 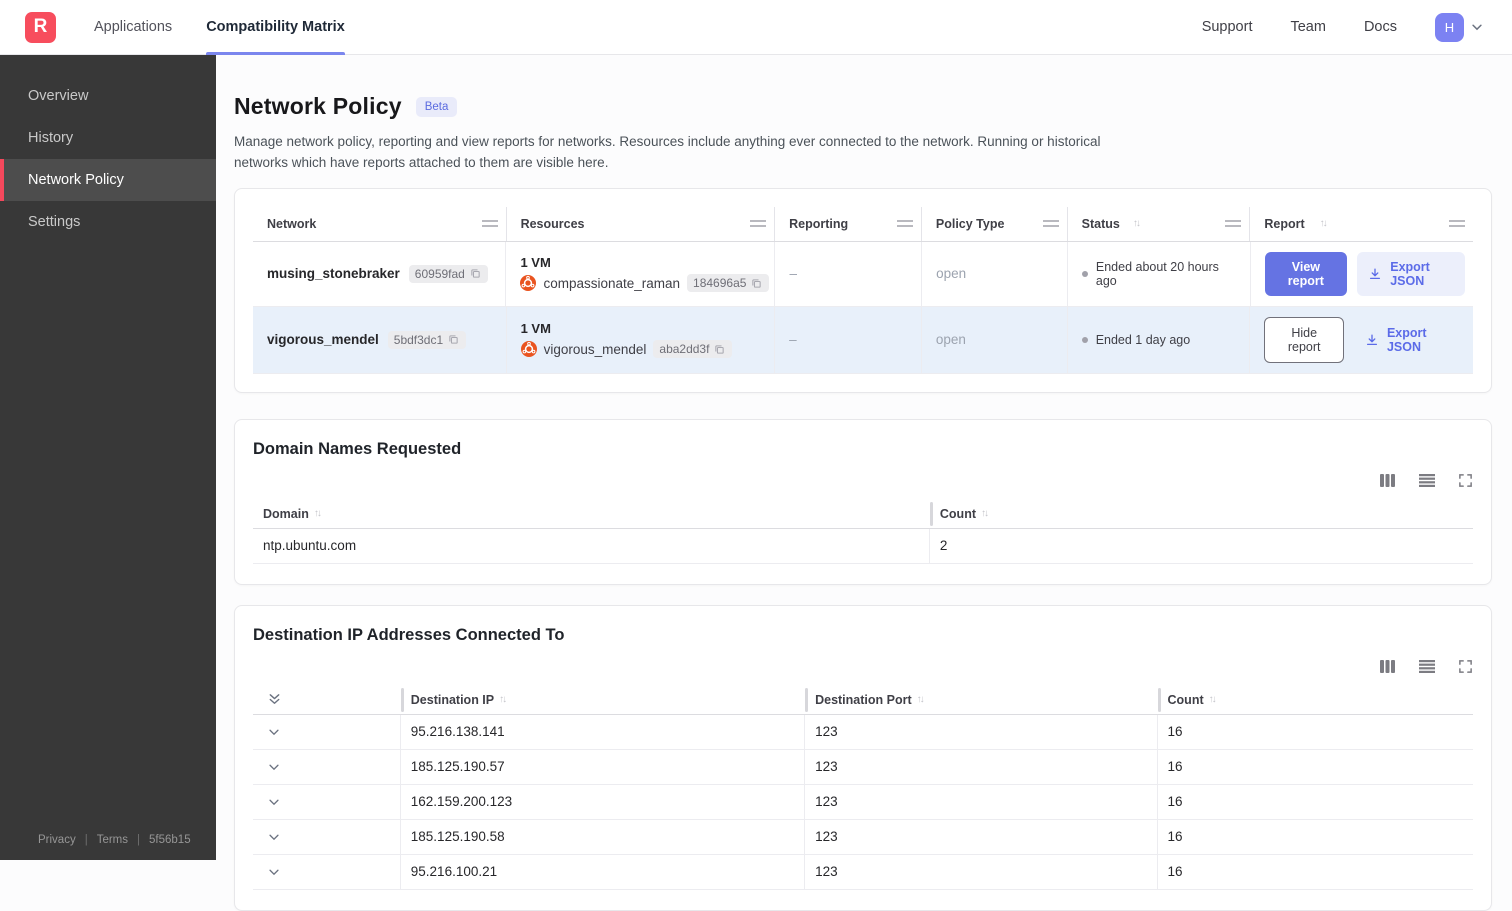 What do you see at coordinates (591, 514) in the screenshot?
I see `col-header-domain: Domain ↑↓` at bounding box center [591, 514].